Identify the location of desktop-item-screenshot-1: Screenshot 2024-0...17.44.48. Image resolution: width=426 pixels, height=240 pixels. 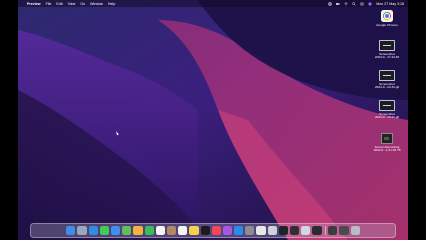
(387, 50).